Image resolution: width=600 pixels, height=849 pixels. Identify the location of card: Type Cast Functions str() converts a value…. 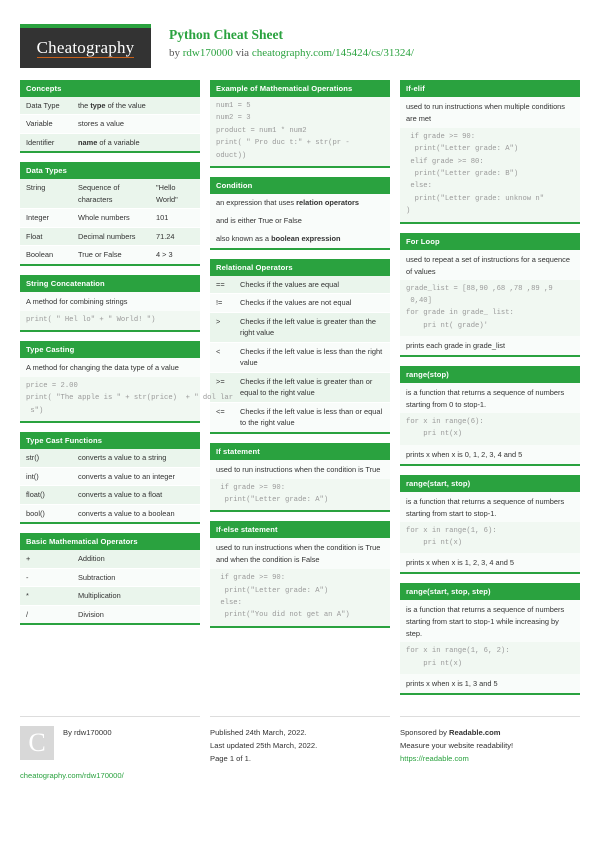
(110, 478).